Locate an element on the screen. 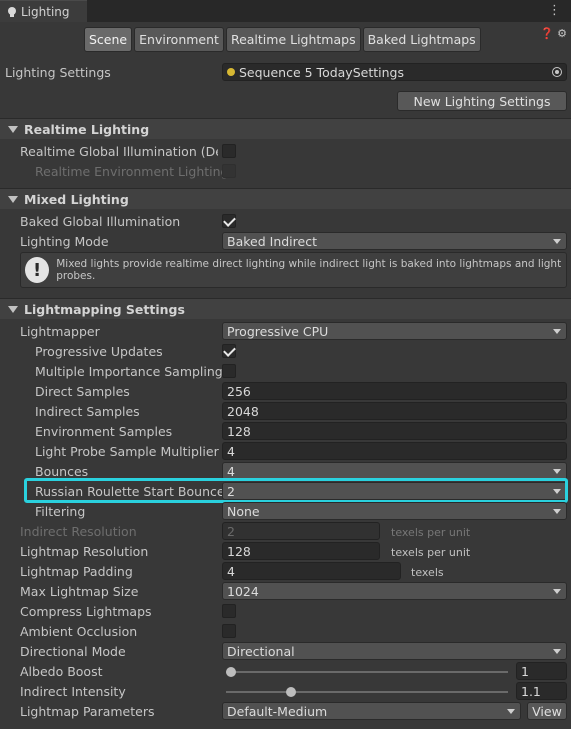 This screenshot has height=729, width=571. realtime-env-lighting-label: Realtime Environment Lighting is located at coordinates (132, 171).